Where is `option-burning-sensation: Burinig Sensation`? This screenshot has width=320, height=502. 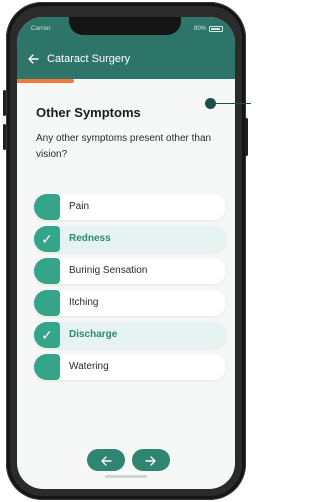 option-burning-sensation: Burinig Sensation is located at coordinates (130, 271).